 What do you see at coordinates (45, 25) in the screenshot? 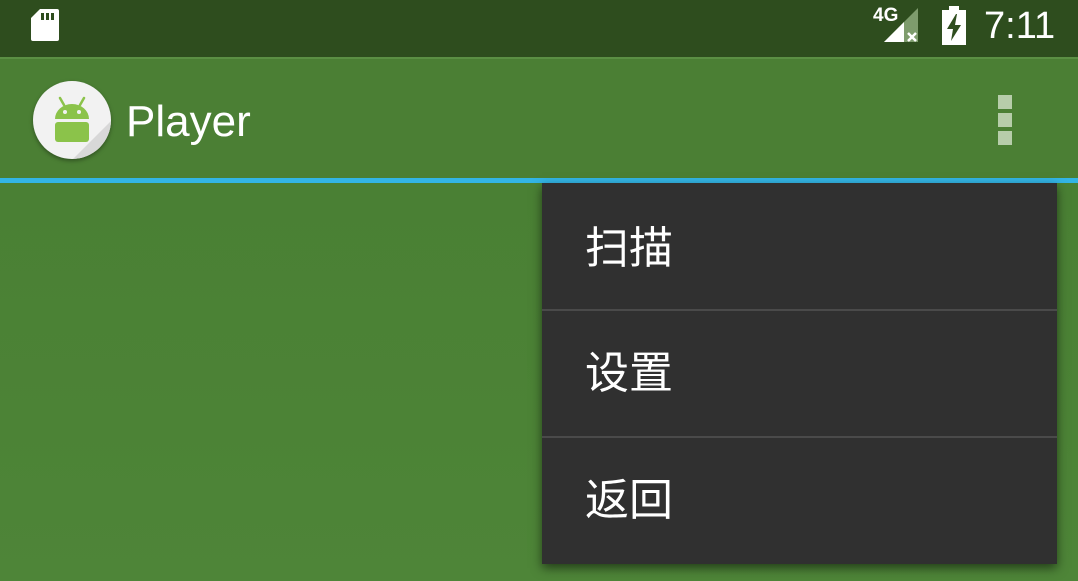
I see `sd-card-icon` at bounding box center [45, 25].